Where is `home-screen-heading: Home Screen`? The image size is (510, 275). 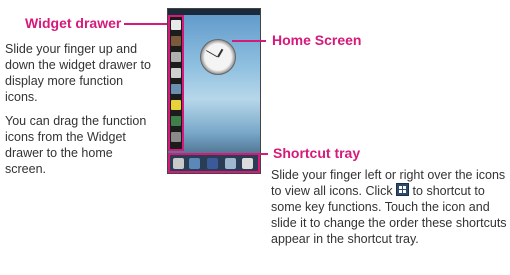 home-screen-heading: Home Screen is located at coordinates (317, 40).